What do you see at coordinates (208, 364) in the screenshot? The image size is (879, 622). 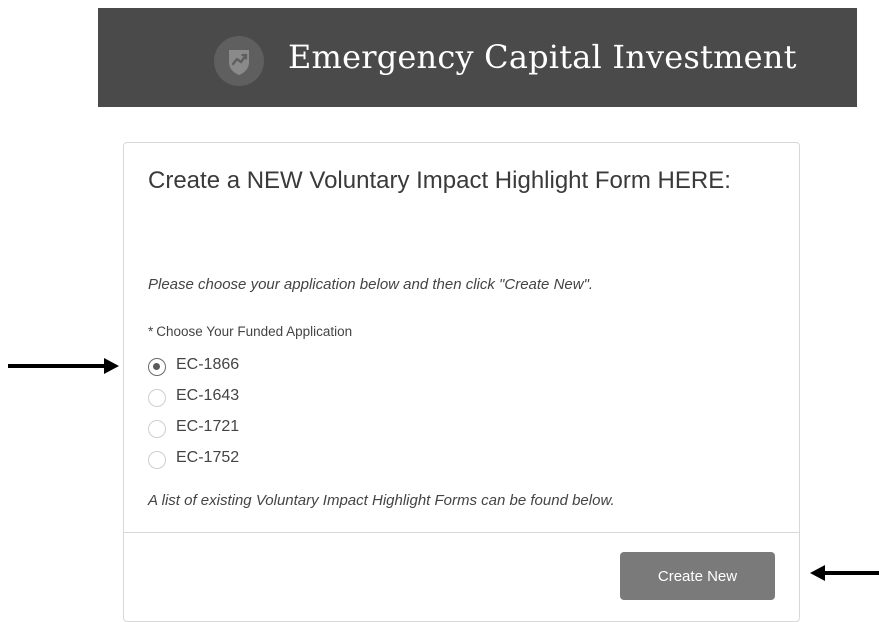 I see `radio-option-label: EC-1866` at bounding box center [208, 364].